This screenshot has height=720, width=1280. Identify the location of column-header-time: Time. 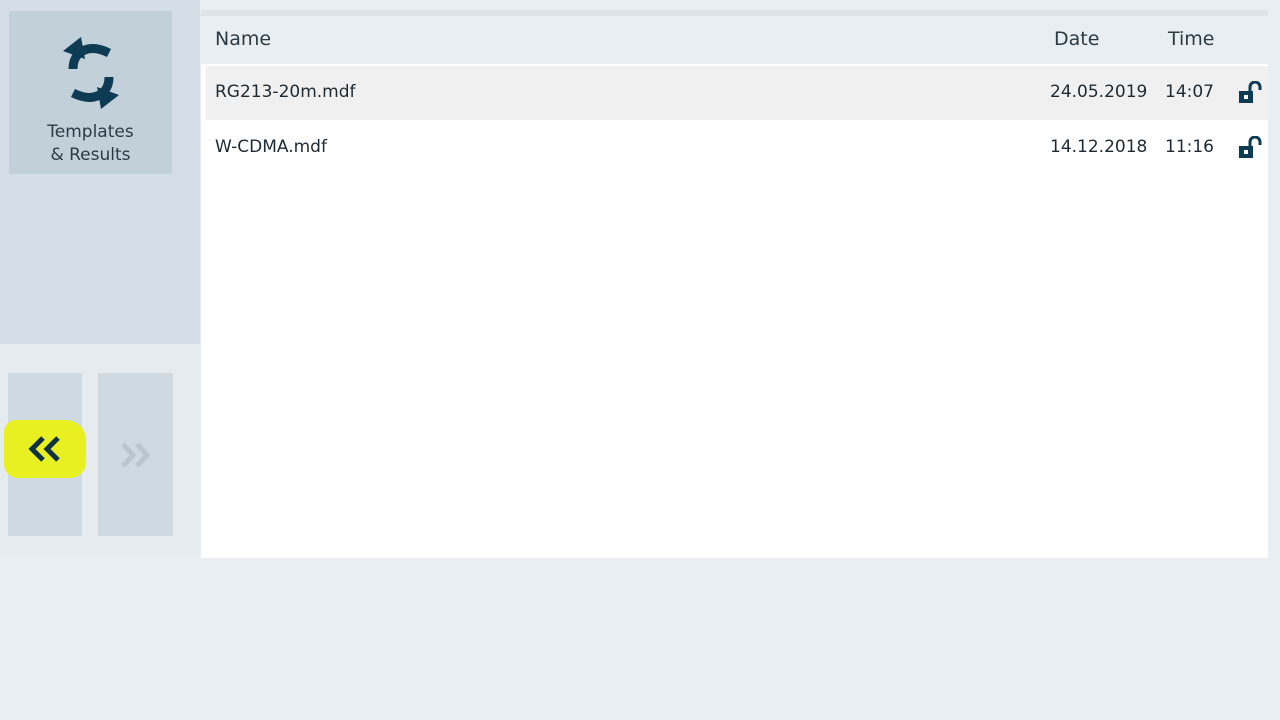
(1191, 39).